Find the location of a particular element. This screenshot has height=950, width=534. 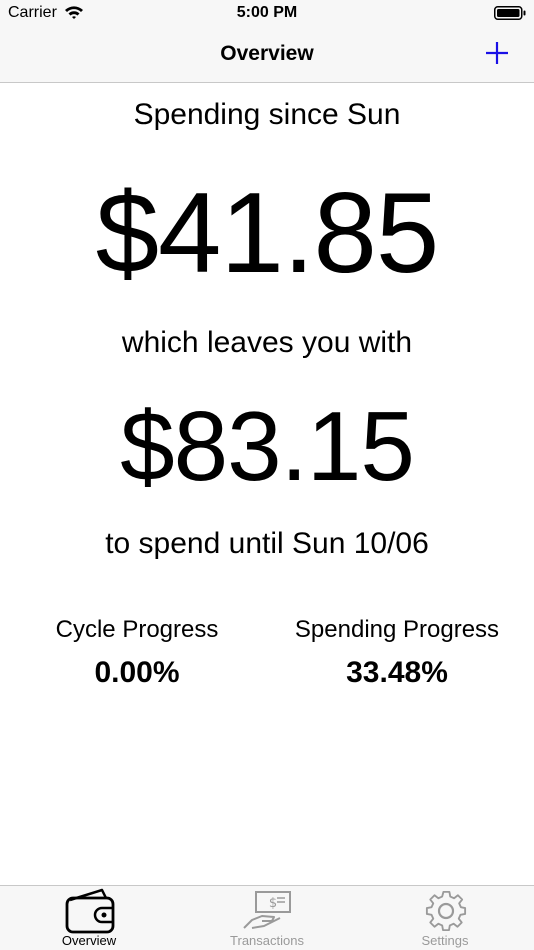

wallet-icon is located at coordinates (90, 911).